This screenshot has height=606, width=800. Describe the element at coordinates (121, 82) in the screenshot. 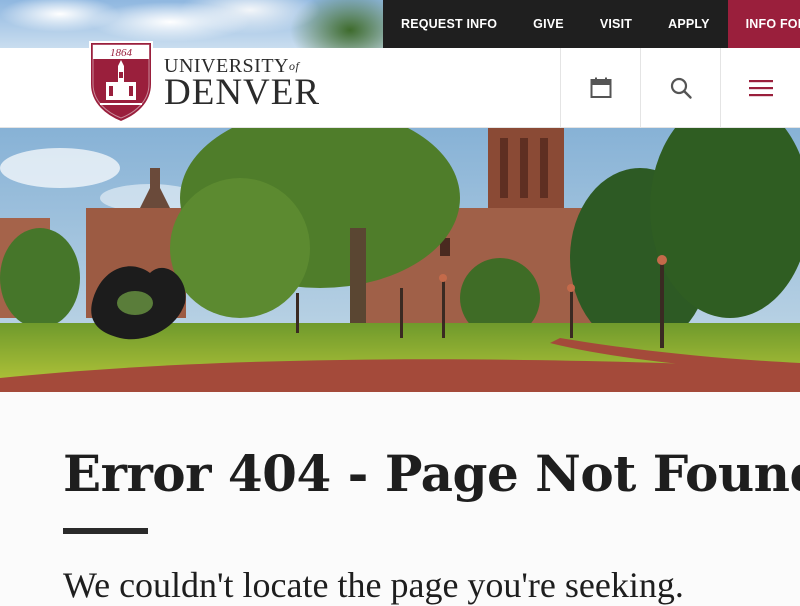

I see `university-shield-icon: 1864` at that location.